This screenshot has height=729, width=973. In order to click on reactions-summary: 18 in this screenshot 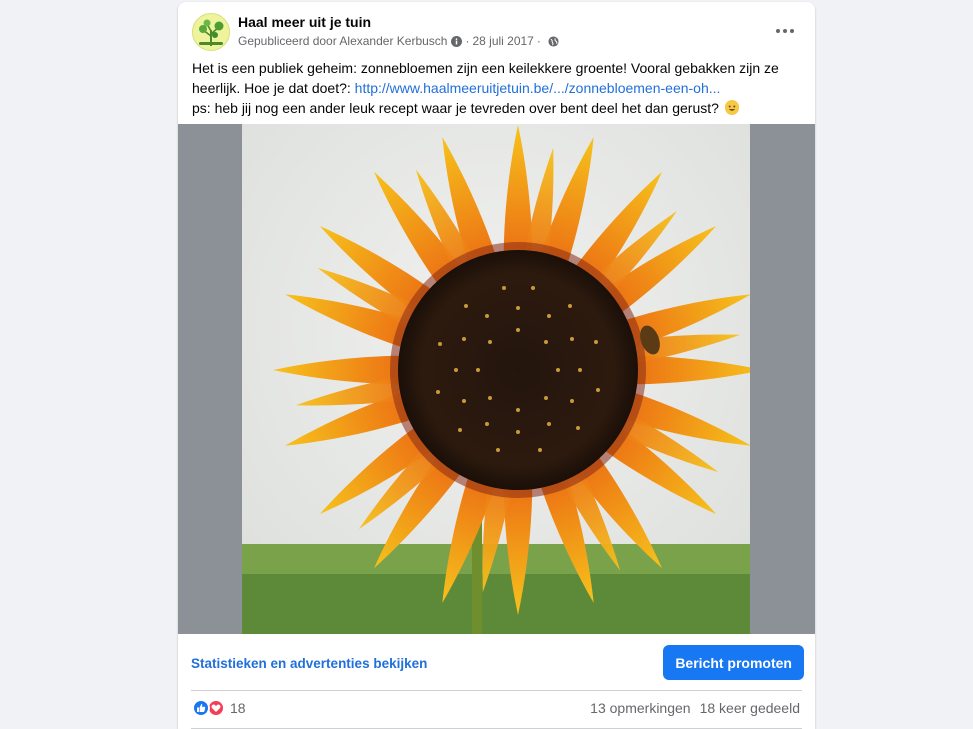, I will do `click(219, 708)`.